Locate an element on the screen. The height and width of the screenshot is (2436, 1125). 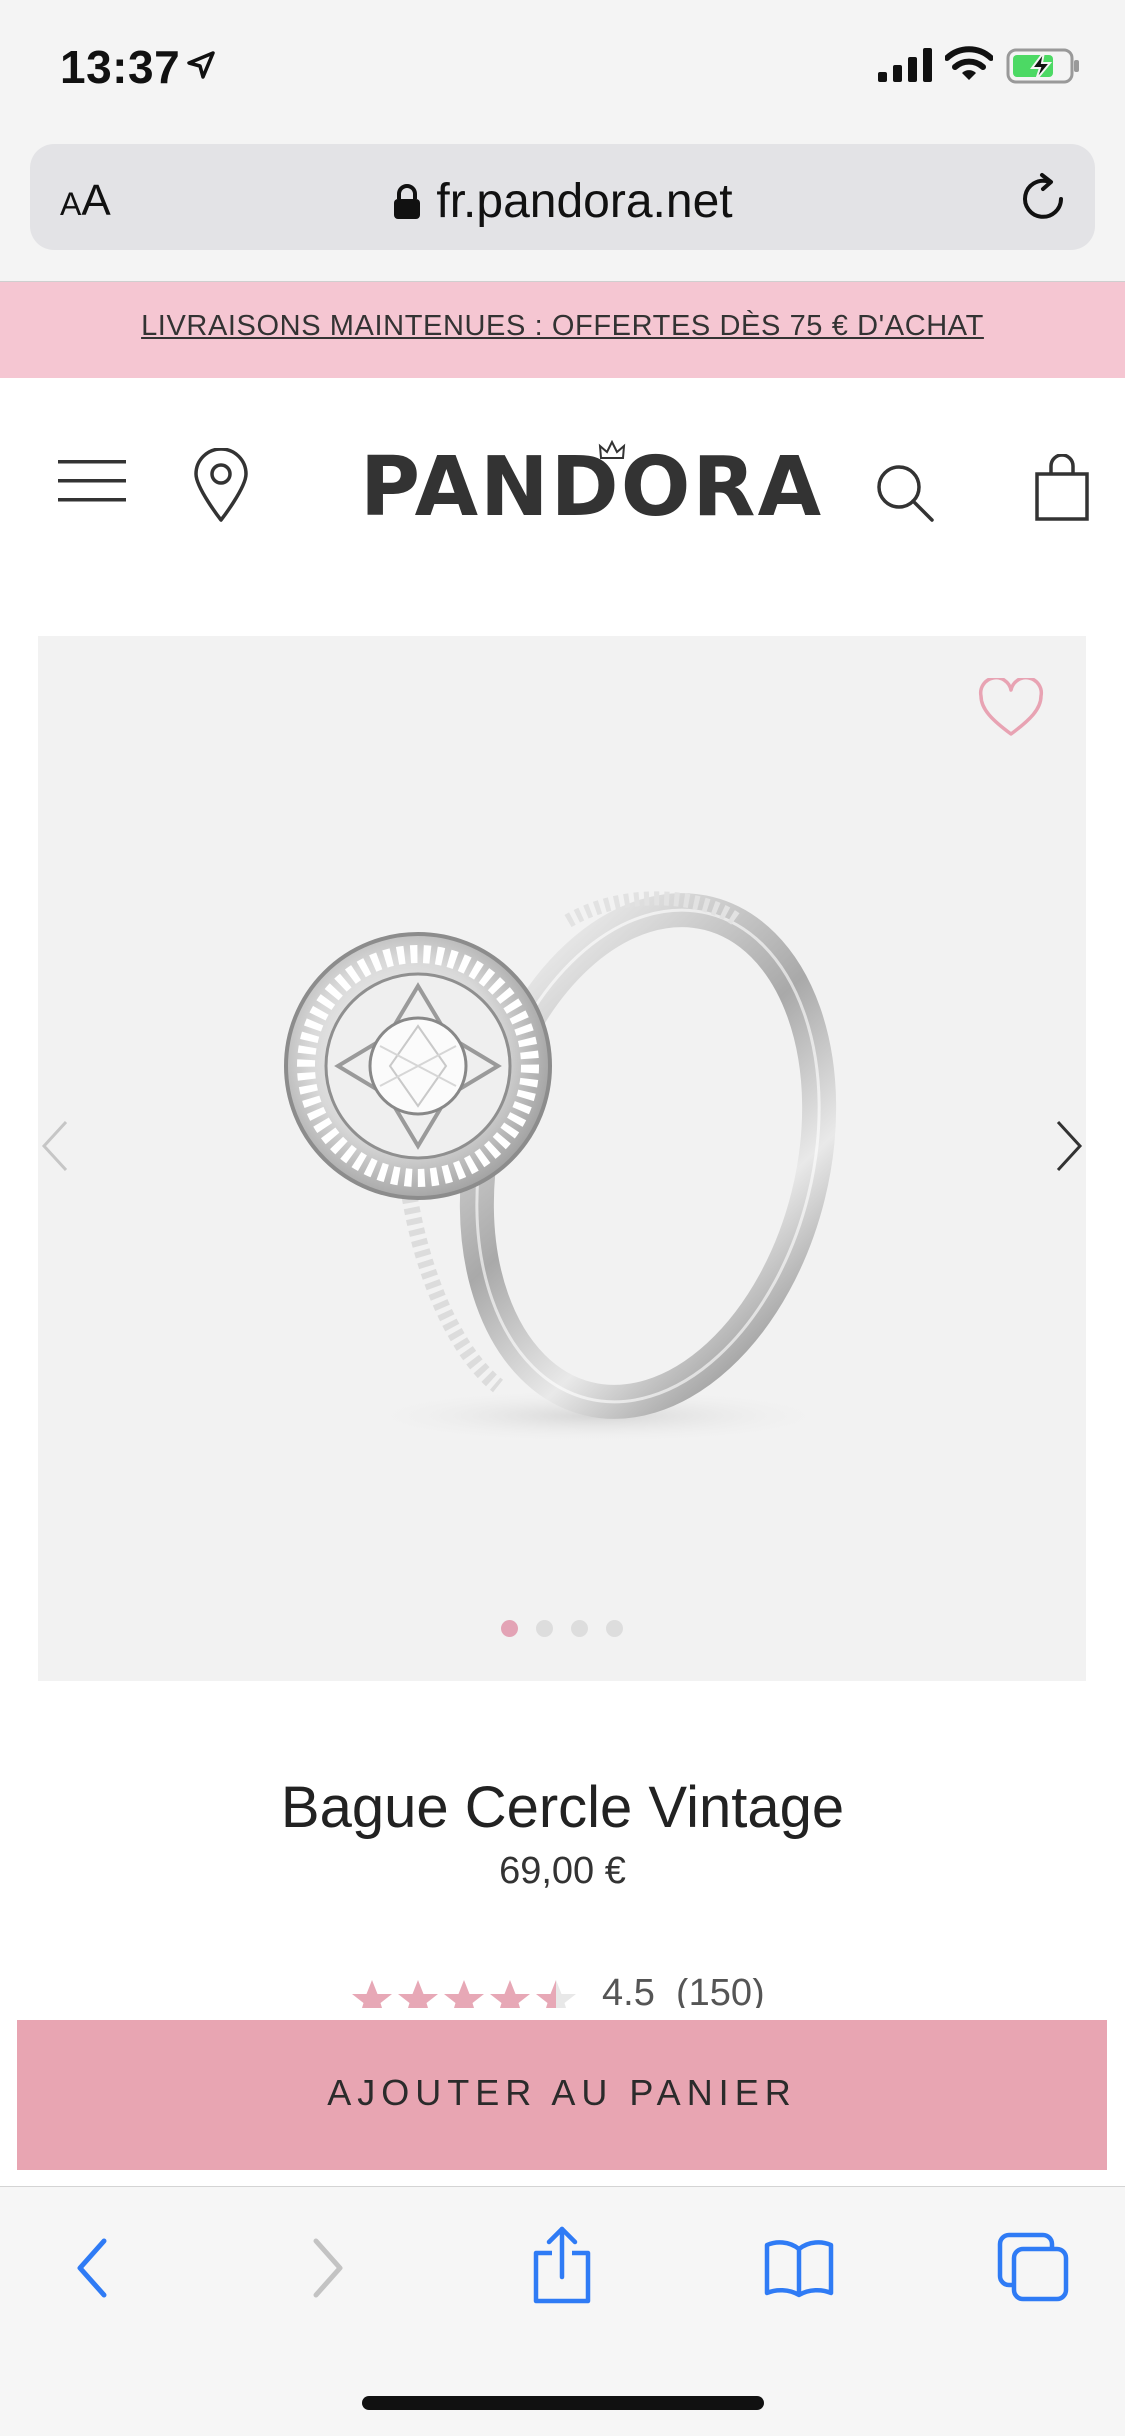
add-to-cart-button: AJOUTER AU PANIER is located at coordinates (562, 2095).